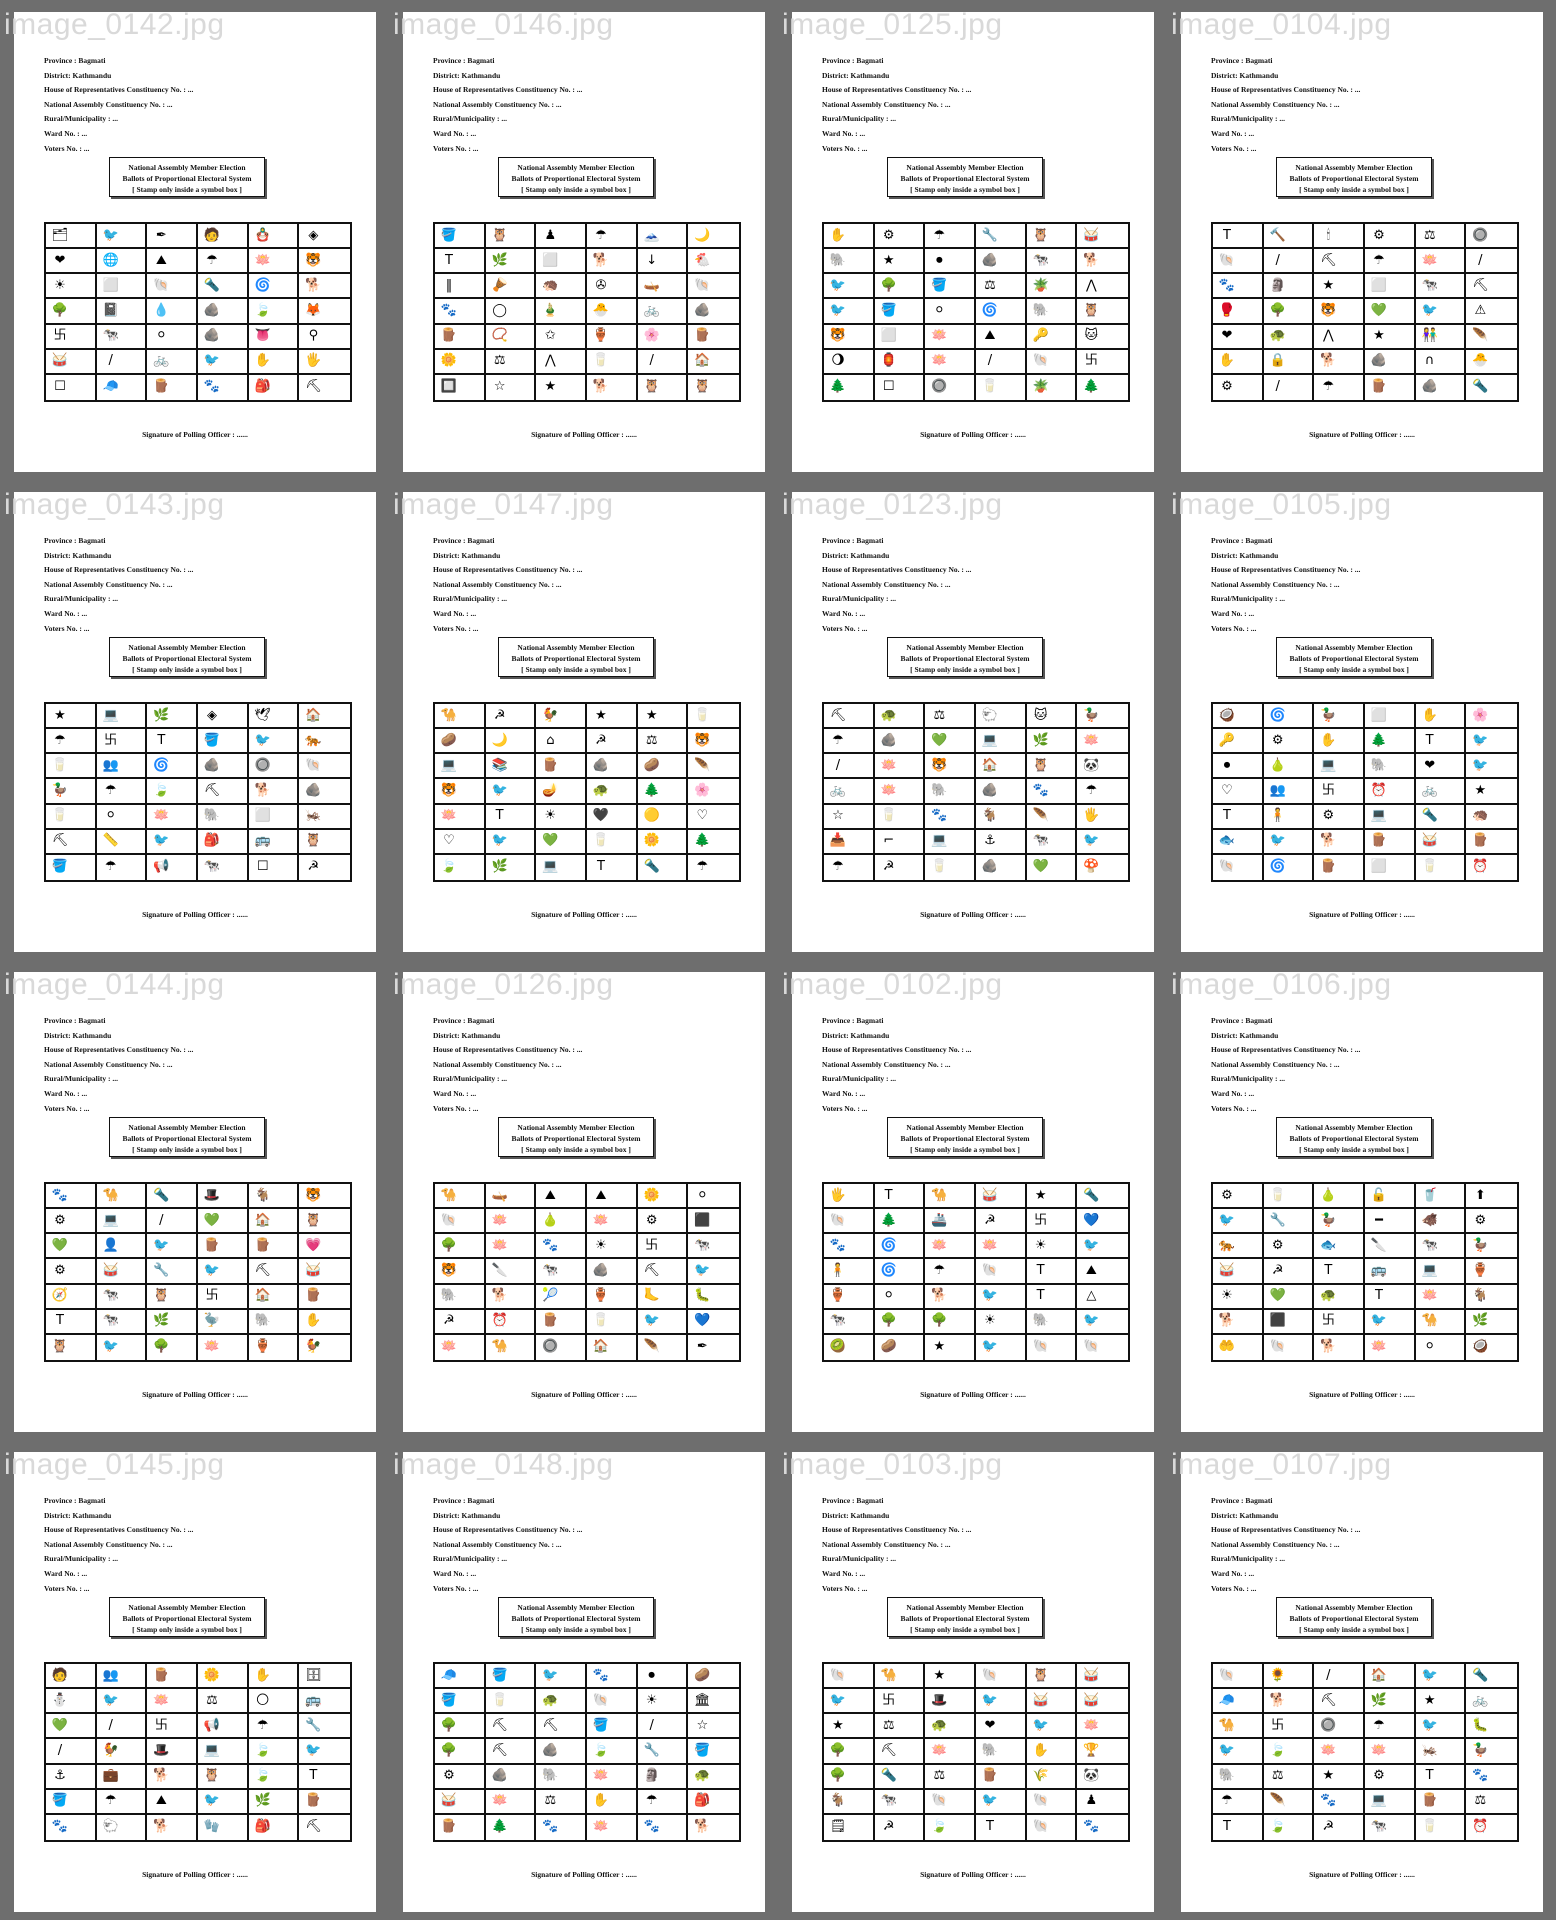 The width and height of the screenshot is (1556, 1920). Describe the element at coordinates (1238, 717) in the screenshot. I see `symbol-box: 🥥` at that location.